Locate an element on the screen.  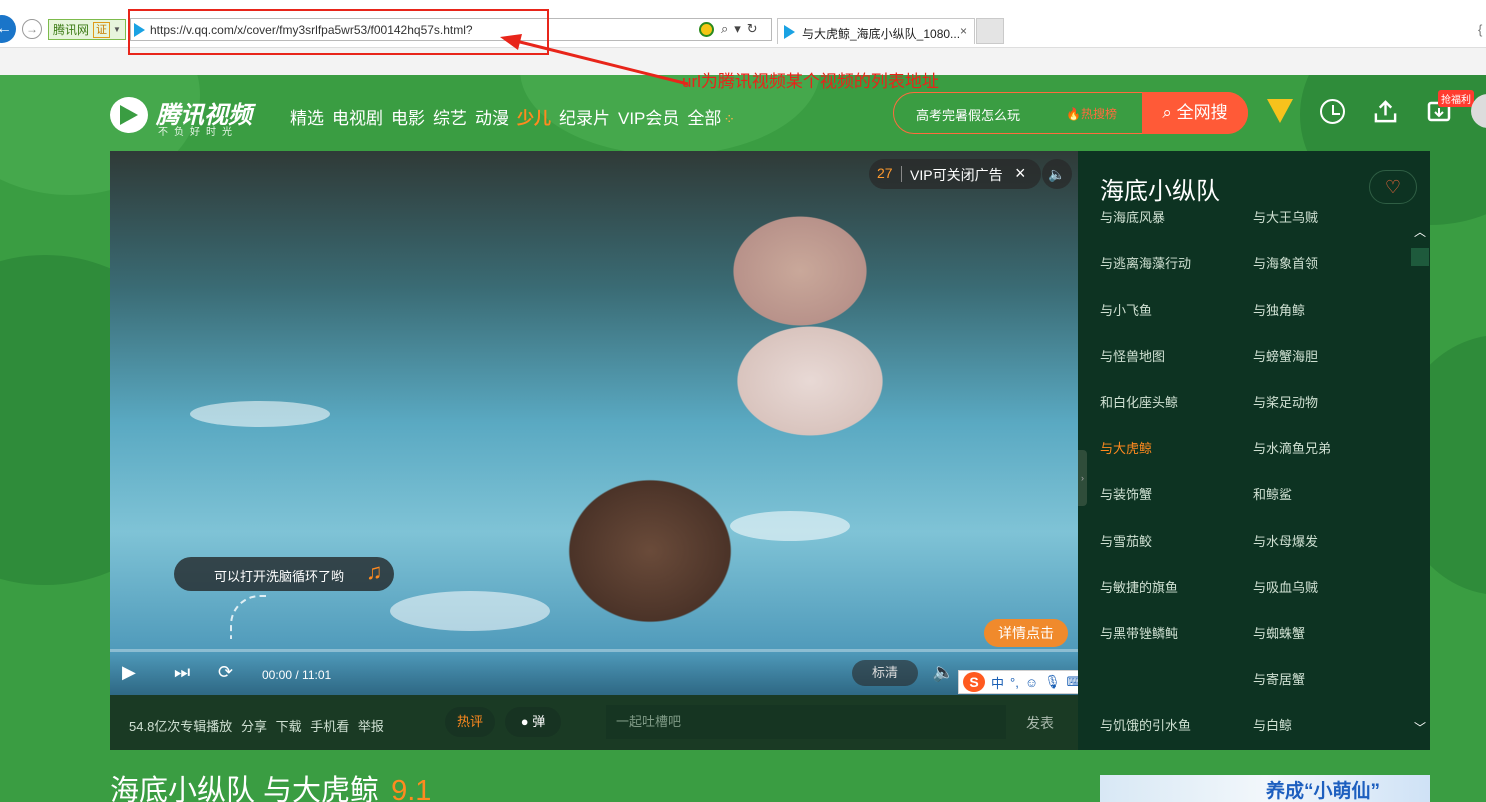
episode-item: 与蜘蛛蟹 is located at coordinates (1279, 632).